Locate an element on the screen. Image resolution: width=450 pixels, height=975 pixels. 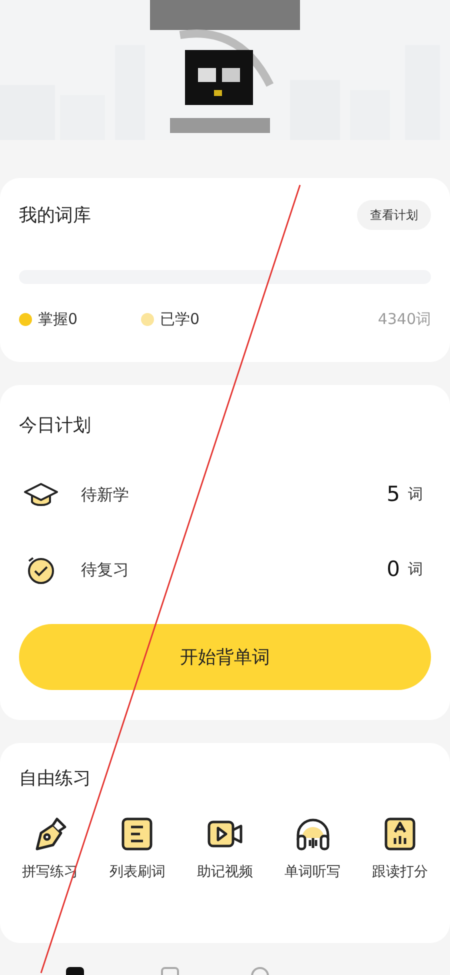
practice-item: 单词听写 is located at coordinates (312, 848).